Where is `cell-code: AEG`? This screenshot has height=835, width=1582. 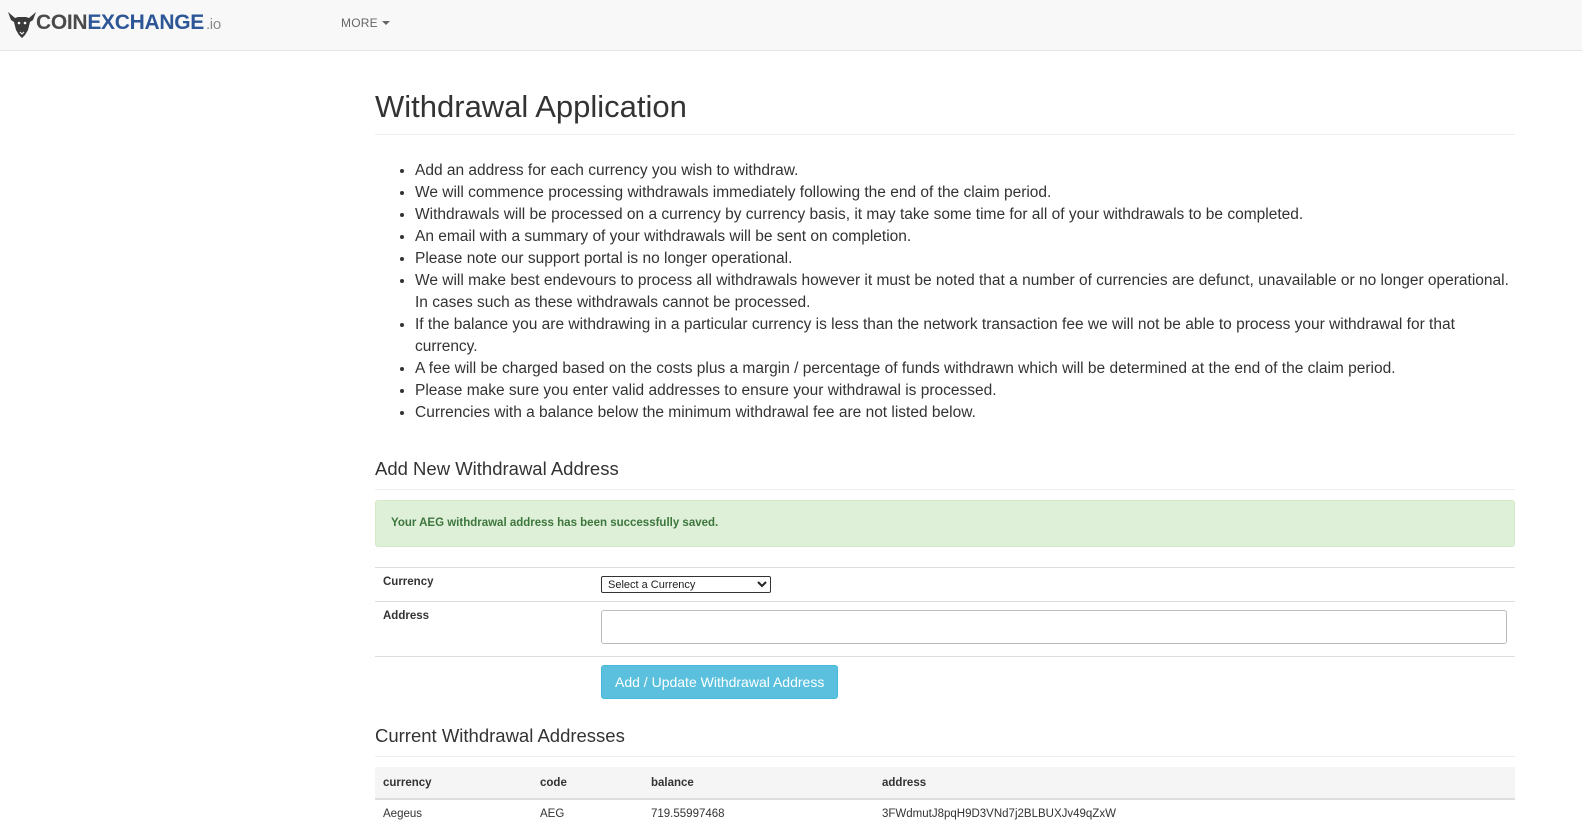 cell-code: AEG is located at coordinates (552, 814).